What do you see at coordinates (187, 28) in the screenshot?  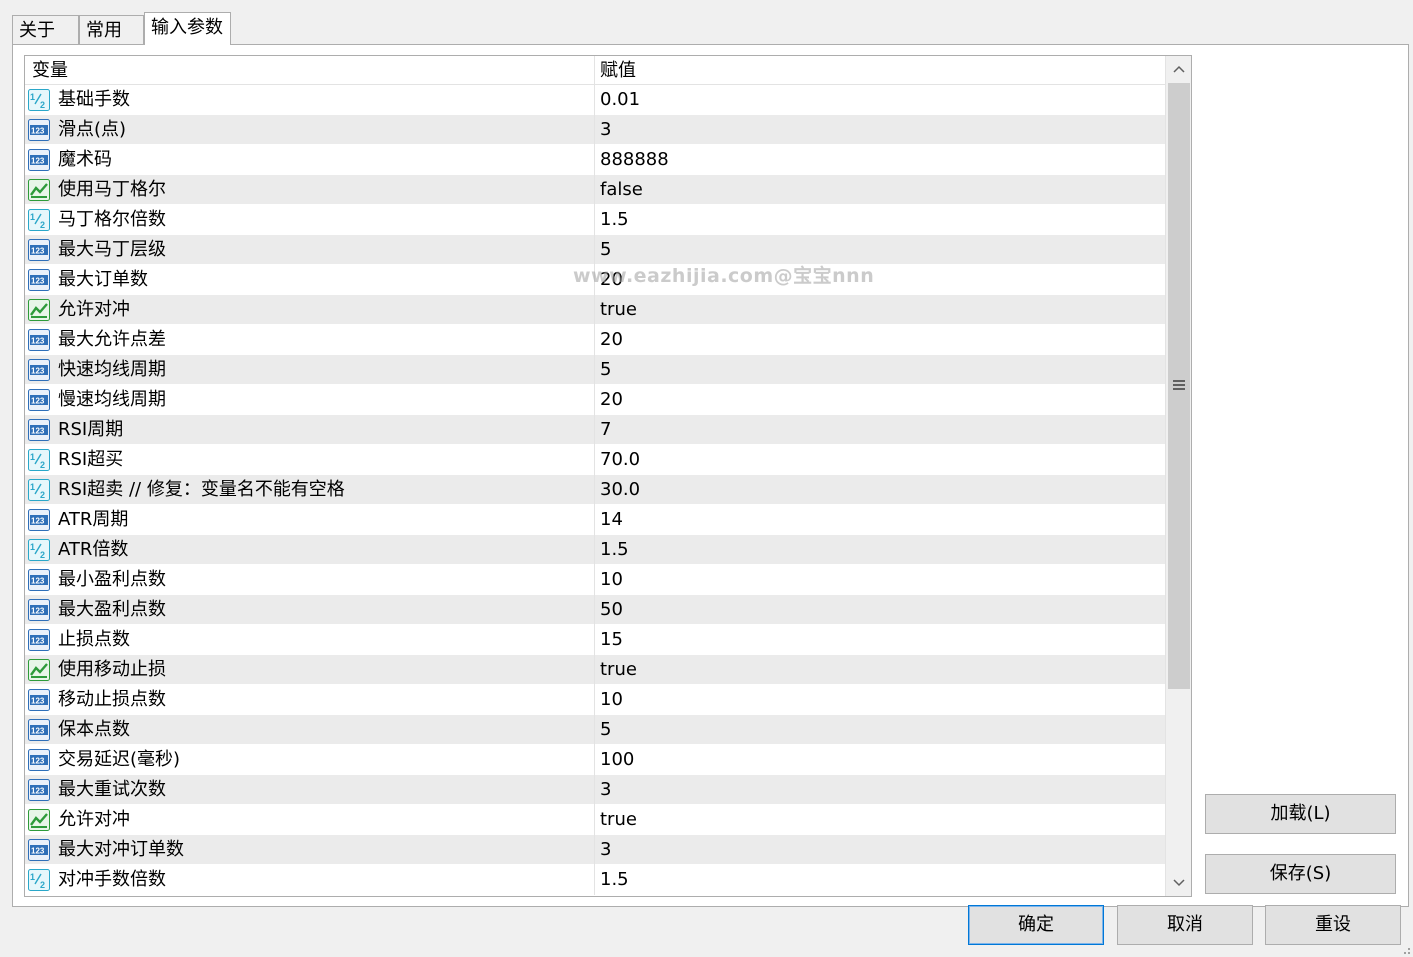 I see `tab-inputs: 输入参数` at bounding box center [187, 28].